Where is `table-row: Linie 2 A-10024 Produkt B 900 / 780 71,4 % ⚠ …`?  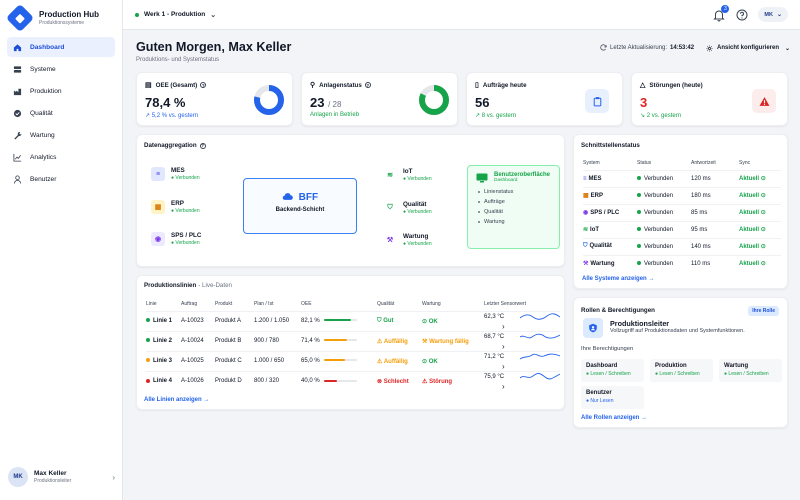 table-row: Linie 2 A-10024 Produkt B 900 / 780 71,4 % ⚠ … is located at coordinates (353, 340).